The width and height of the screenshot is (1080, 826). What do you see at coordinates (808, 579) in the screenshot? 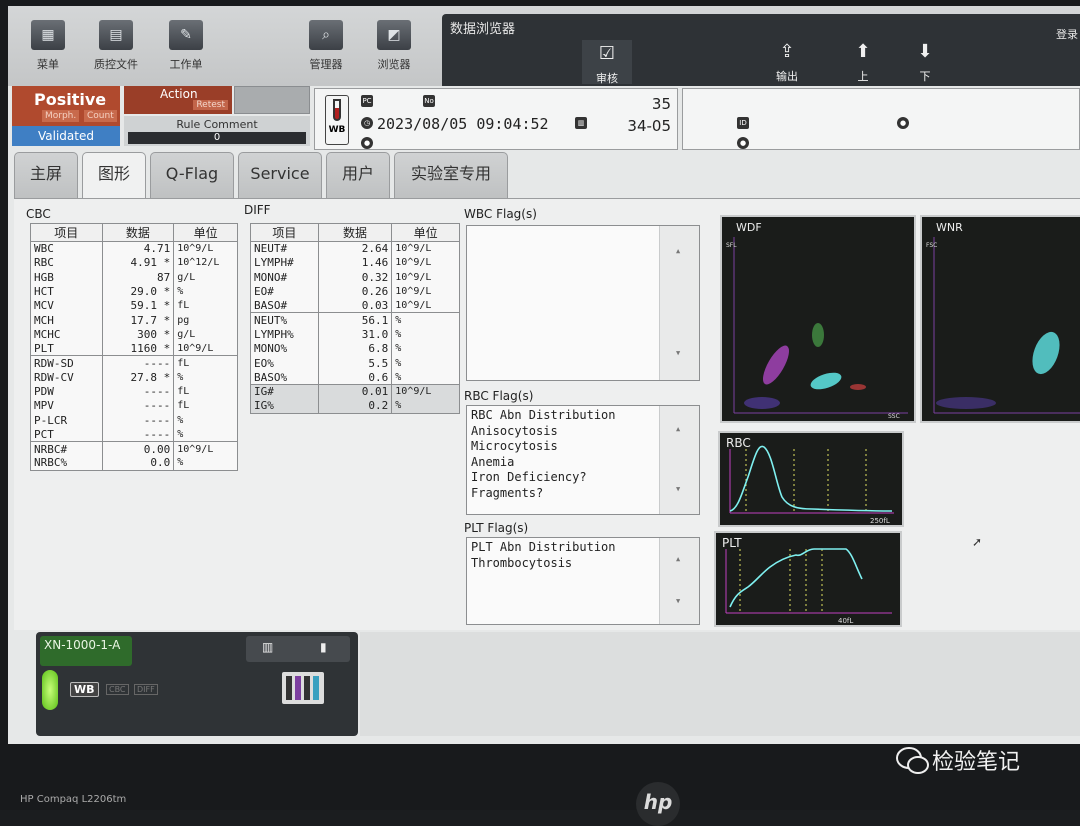
I see `plt-histogram: PLT 40fL` at bounding box center [808, 579].